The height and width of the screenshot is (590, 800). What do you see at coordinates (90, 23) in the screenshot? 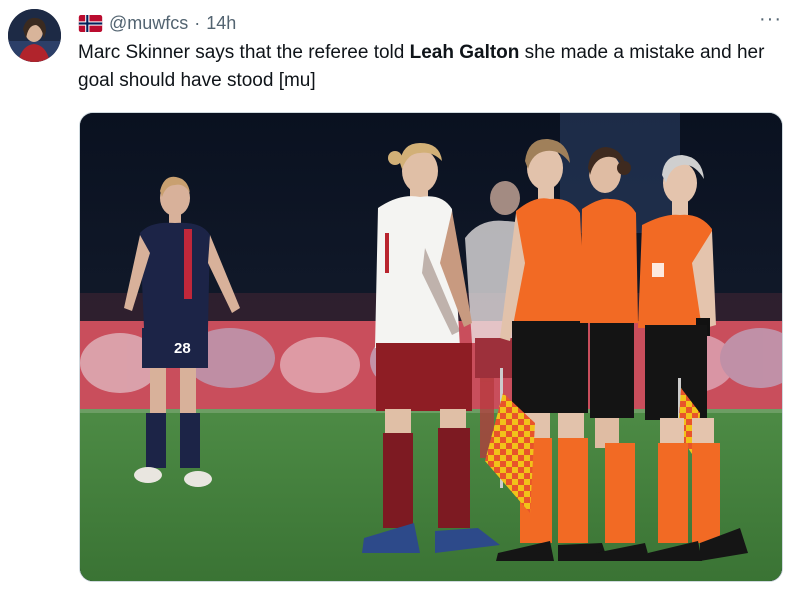
I see `norway-flag-icon` at bounding box center [90, 23].